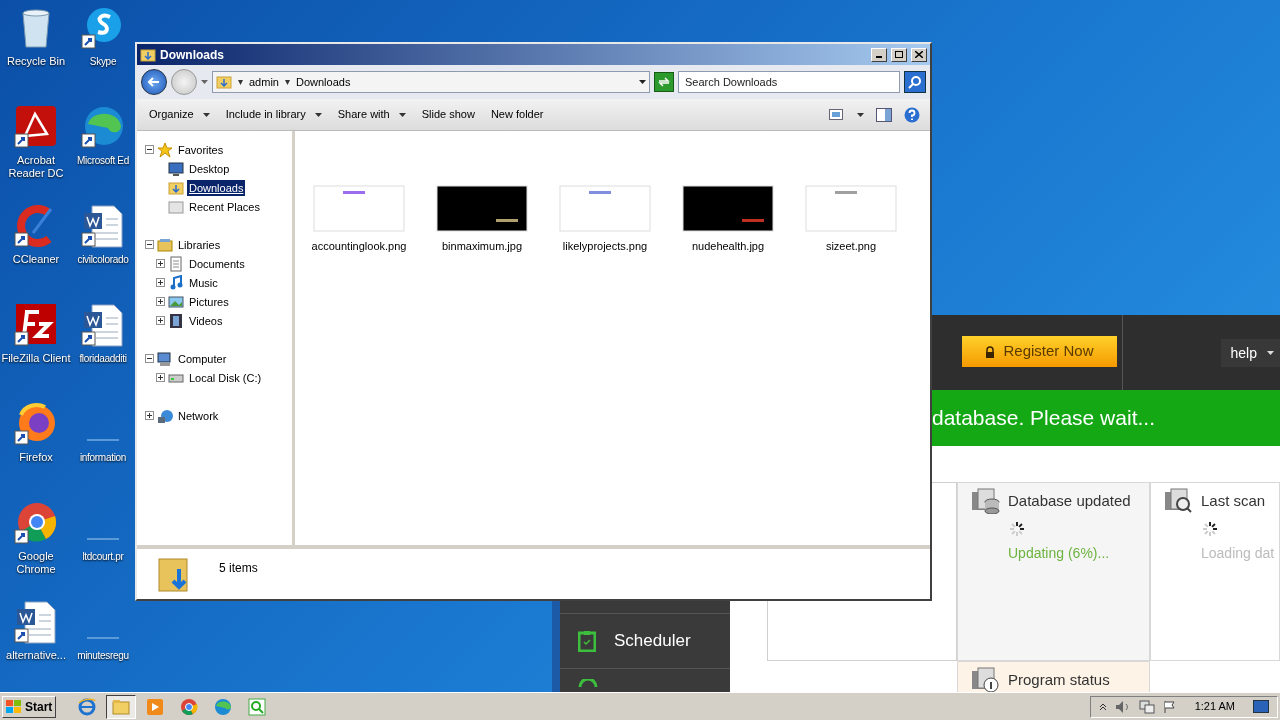  I want to click on file-name: accountinglook.png, so click(359, 246).